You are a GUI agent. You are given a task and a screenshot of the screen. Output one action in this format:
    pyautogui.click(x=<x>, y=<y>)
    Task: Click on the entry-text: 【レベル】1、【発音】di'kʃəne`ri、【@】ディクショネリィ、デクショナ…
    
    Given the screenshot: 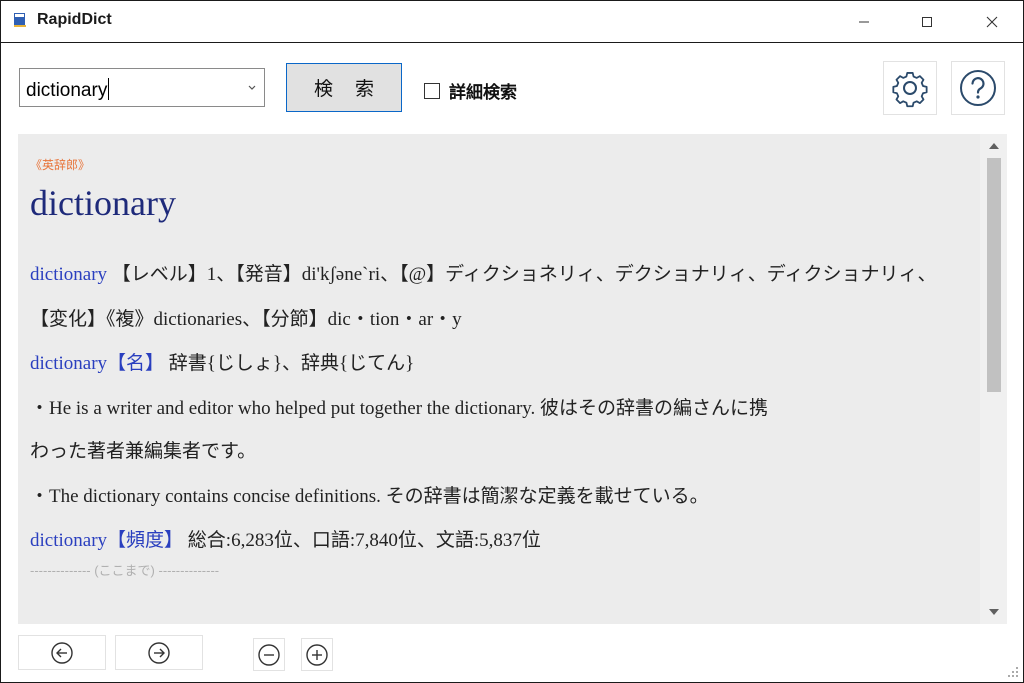 What is the action you would take?
    pyautogui.click(x=524, y=274)
    